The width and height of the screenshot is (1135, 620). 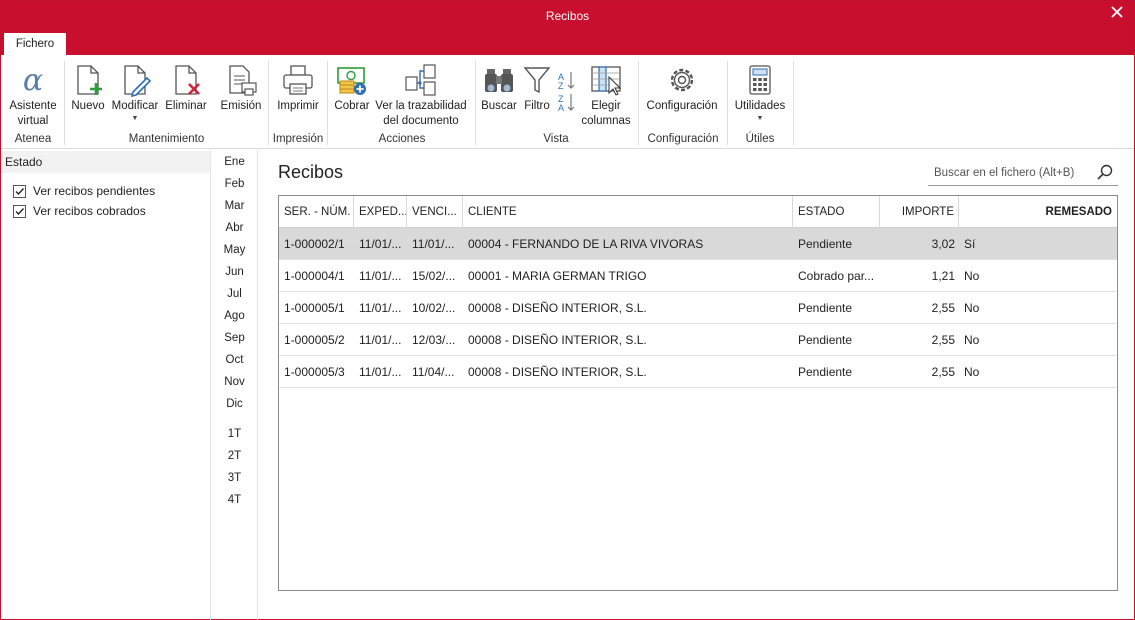 What do you see at coordinates (234, 434) in the screenshot?
I see `quarter-1t: 1T` at bounding box center [234, 434].